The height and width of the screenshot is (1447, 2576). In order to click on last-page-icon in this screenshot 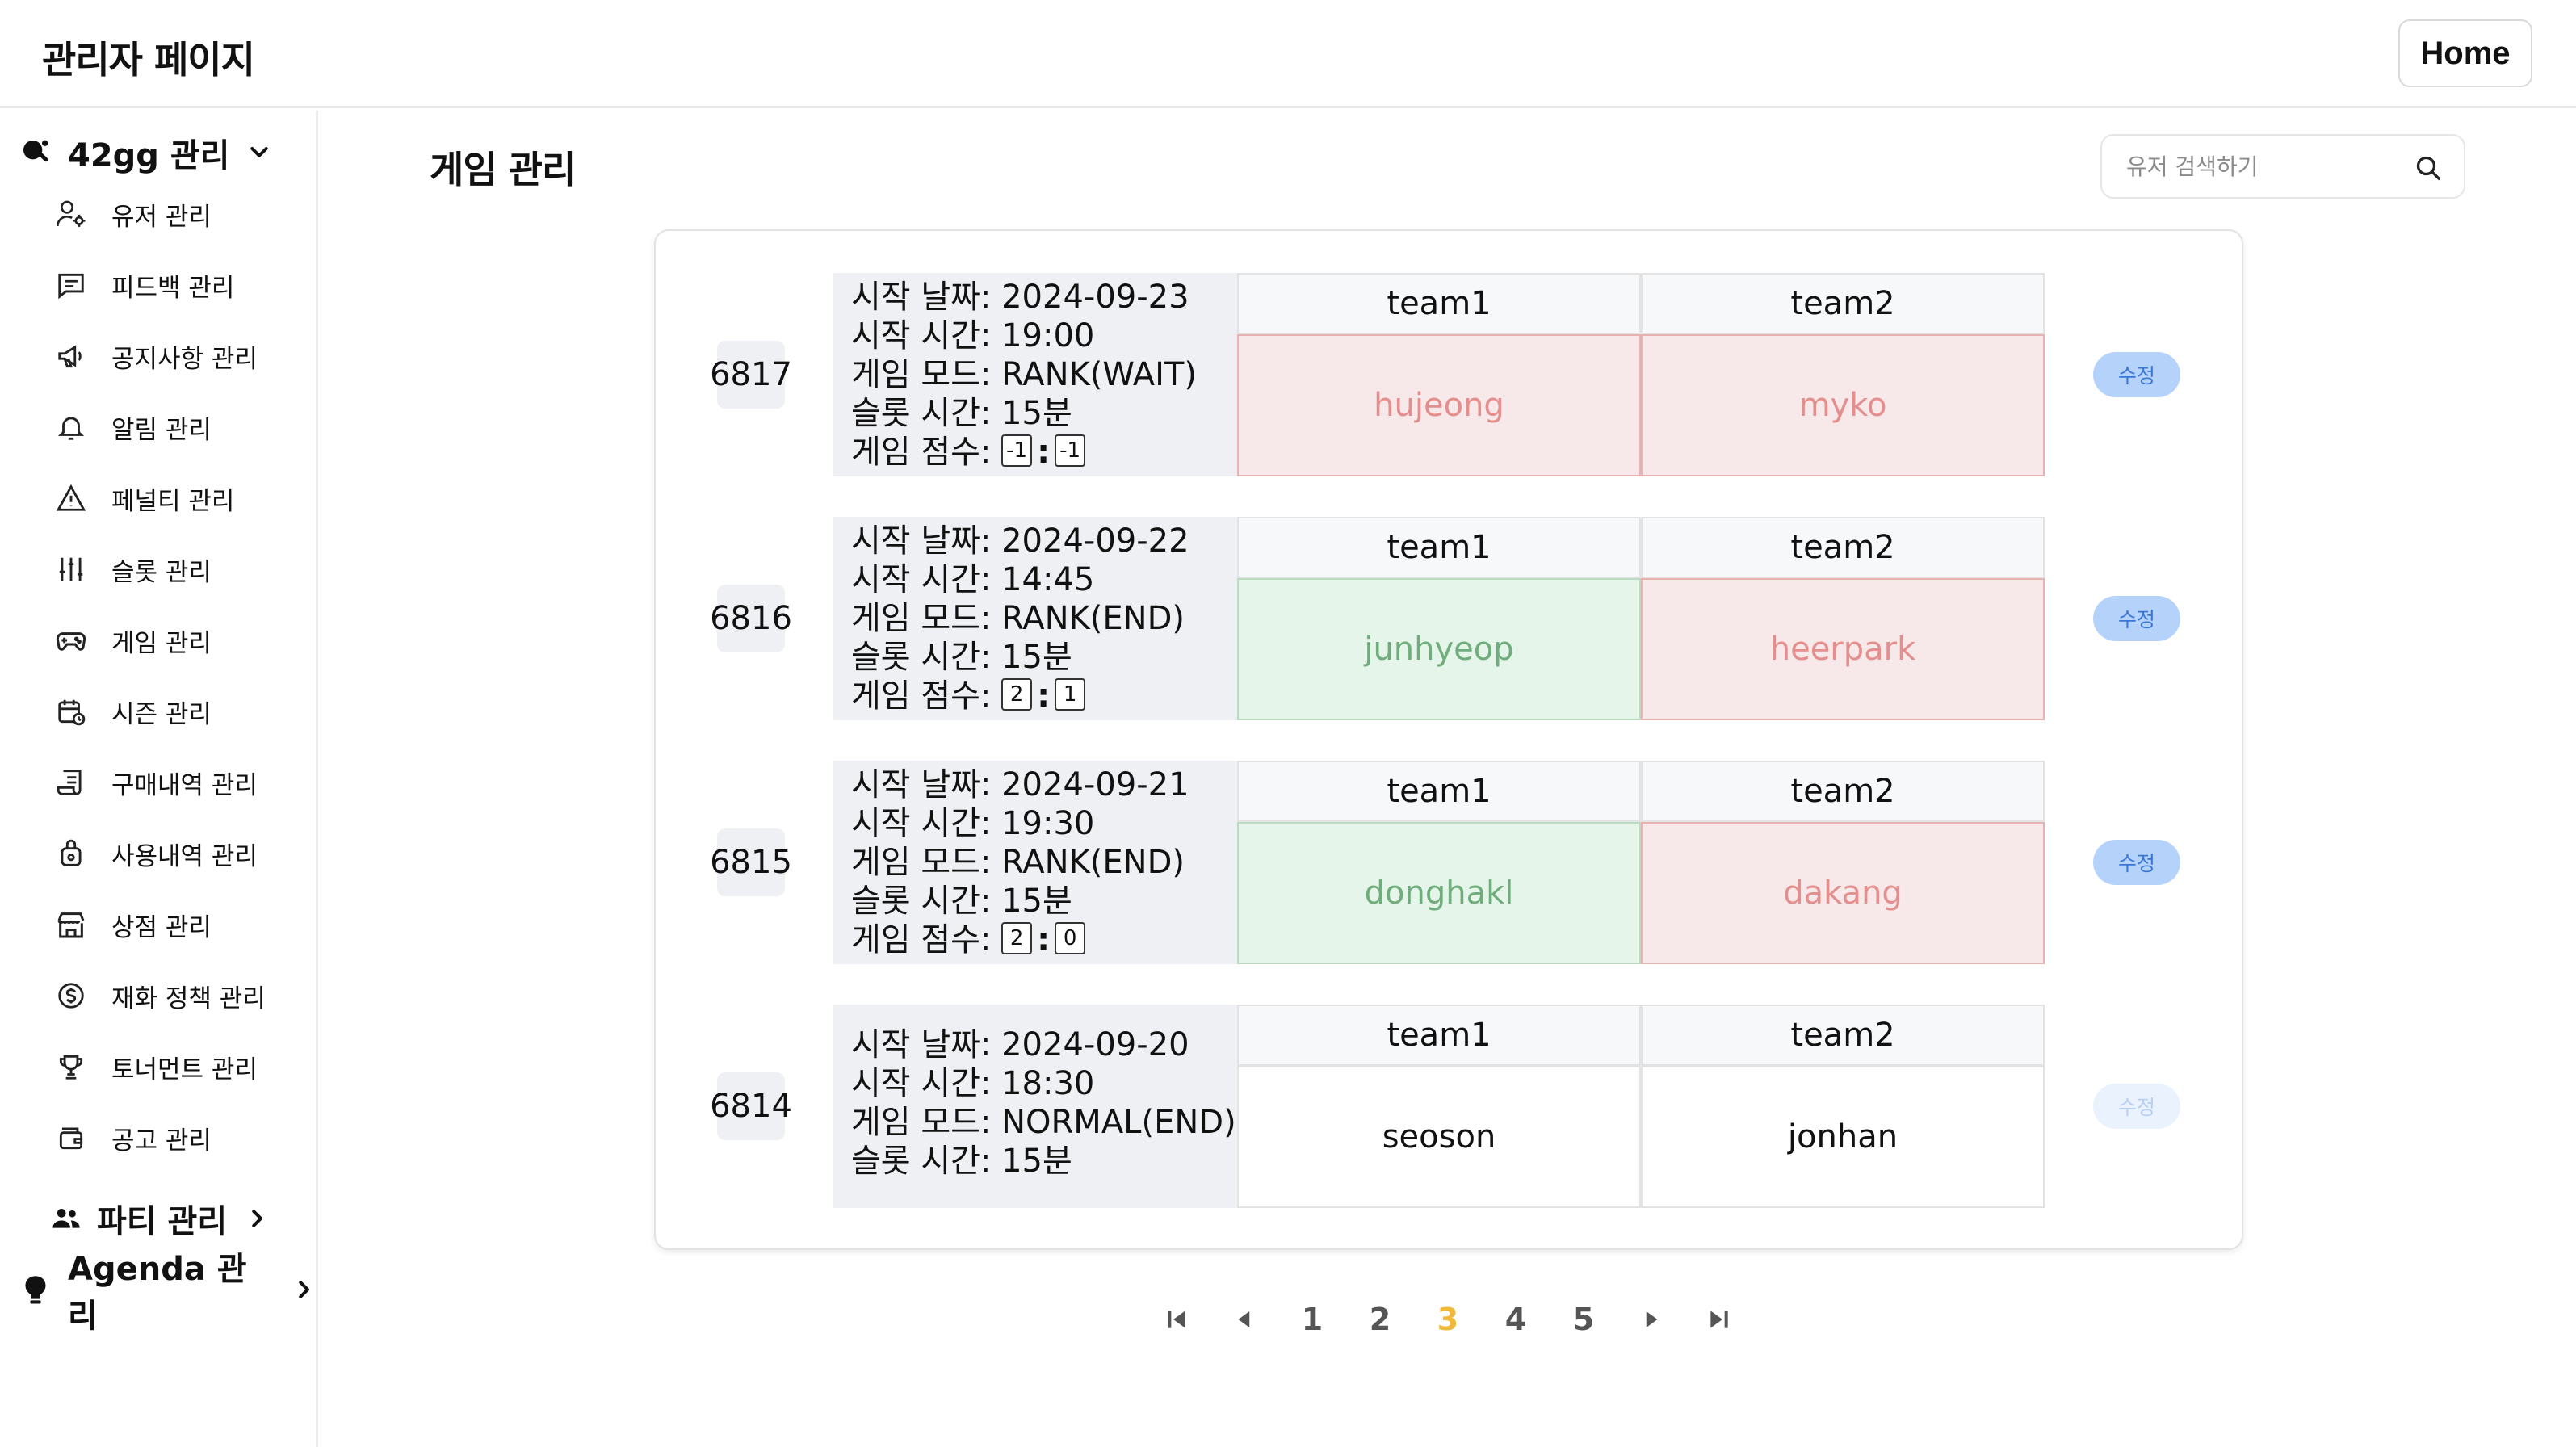, I will do `click(1719, 1319)`.